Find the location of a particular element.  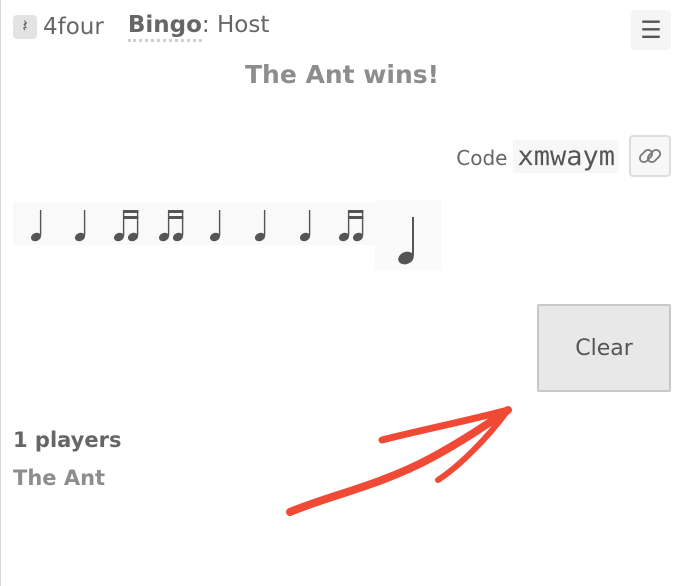

player-item: The Ant is located at coordinates (59, 478).